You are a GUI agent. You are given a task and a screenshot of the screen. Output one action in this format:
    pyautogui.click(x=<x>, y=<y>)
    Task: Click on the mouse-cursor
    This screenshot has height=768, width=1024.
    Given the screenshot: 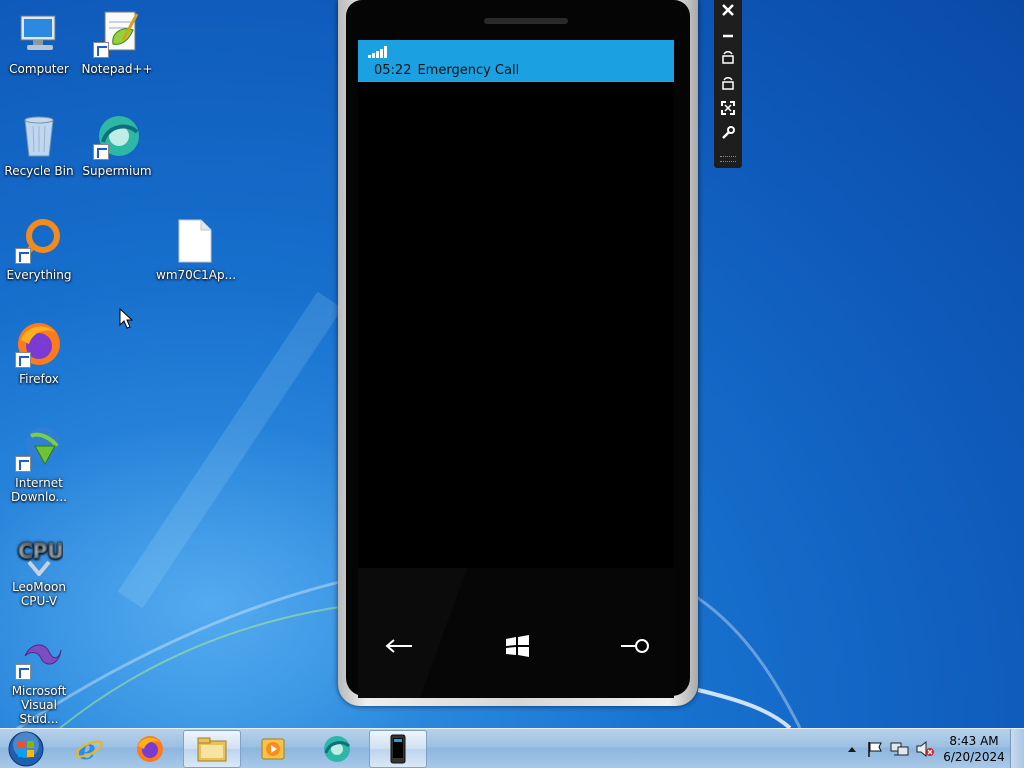 What is the action you would take?
    pyautogui.click(x=126, y=318)
    